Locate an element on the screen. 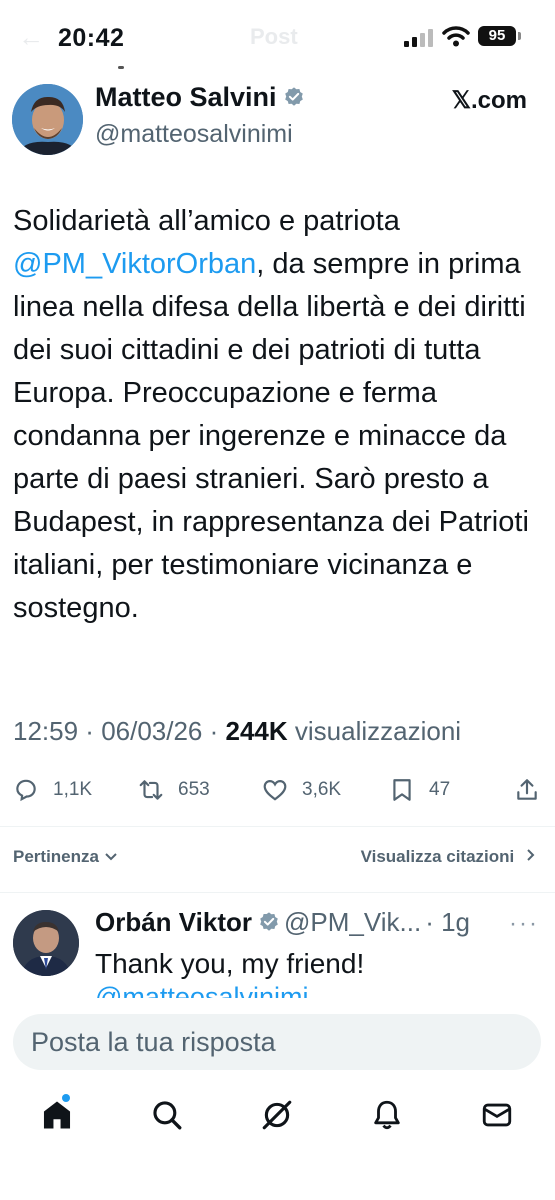 The height and width of the screenshot is (1200, 555). post-meta: 12:59 · 06/03/26 · 244K visualizzazioni is located at coordinates (237, 731).